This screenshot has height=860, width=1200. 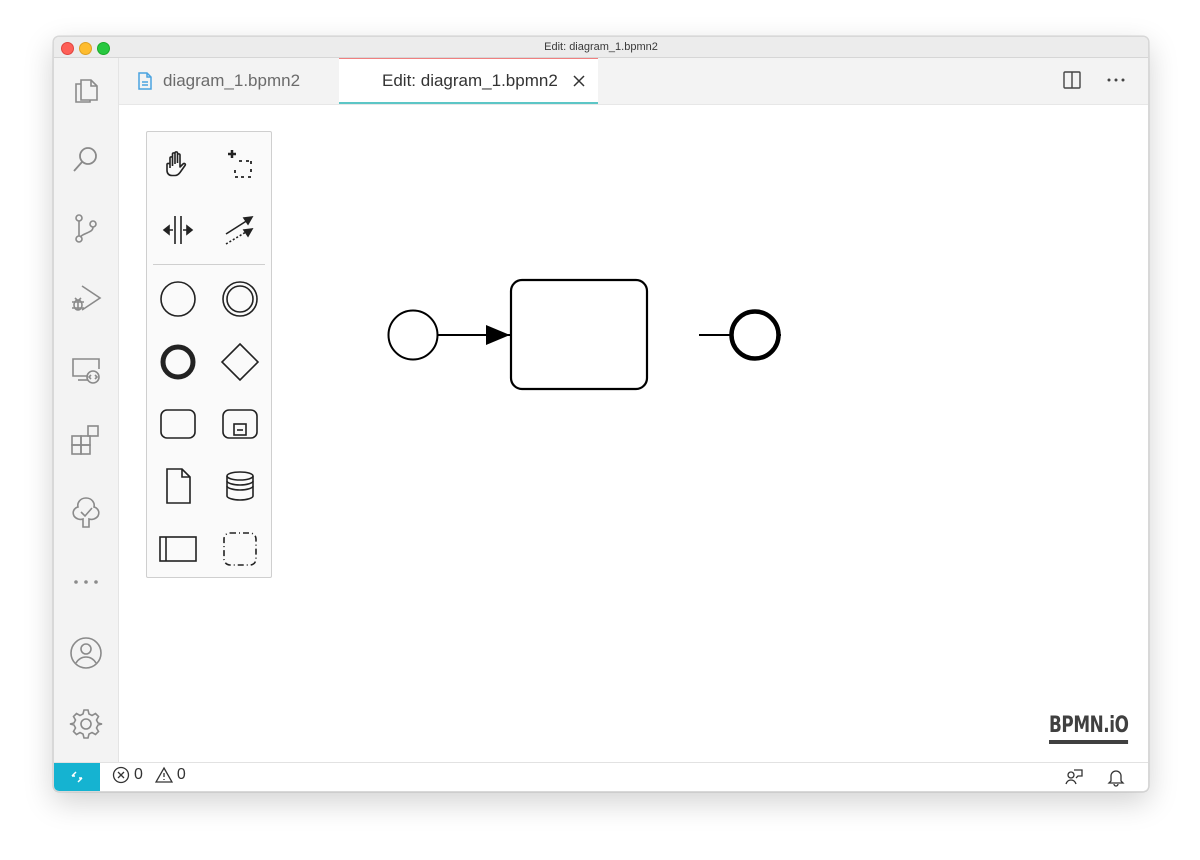 I want to click on more-actions-icon, so click(x=1116, y=80).